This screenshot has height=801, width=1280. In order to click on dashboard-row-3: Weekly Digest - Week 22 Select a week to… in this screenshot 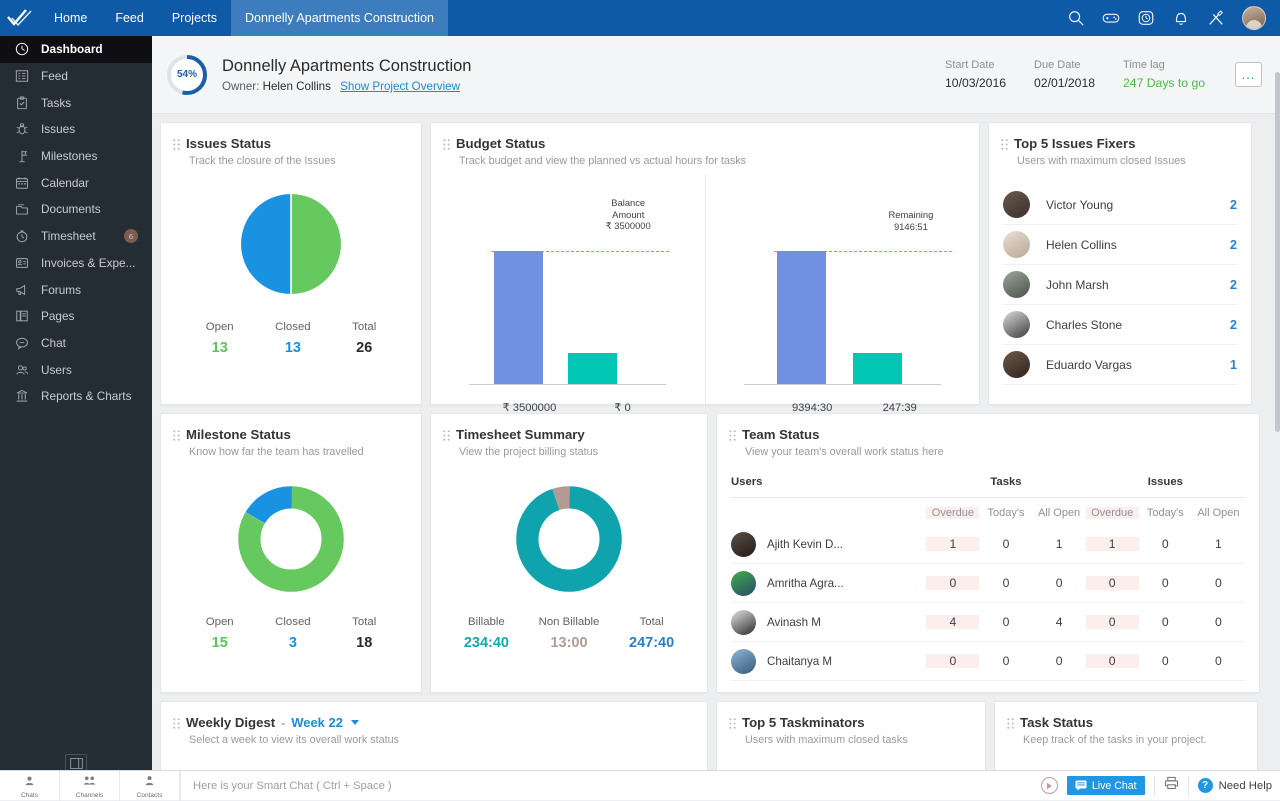, I will do `click(716, 735)`.